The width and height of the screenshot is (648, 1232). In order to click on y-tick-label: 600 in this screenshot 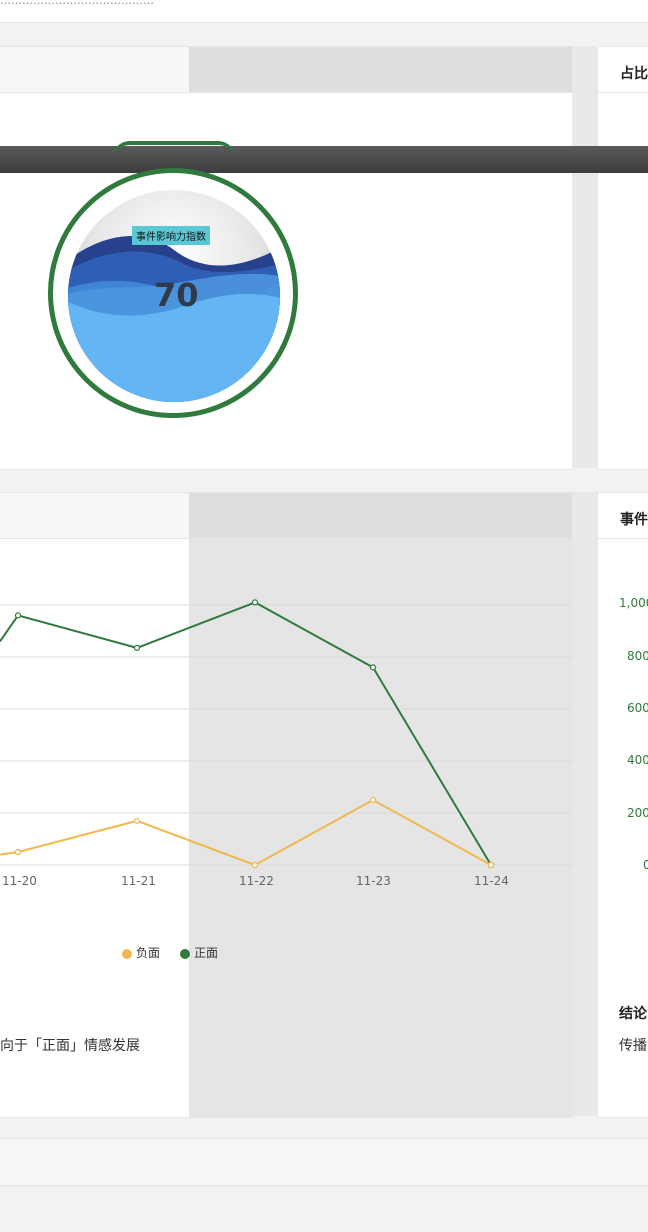, I will do `click(637, 708)`.